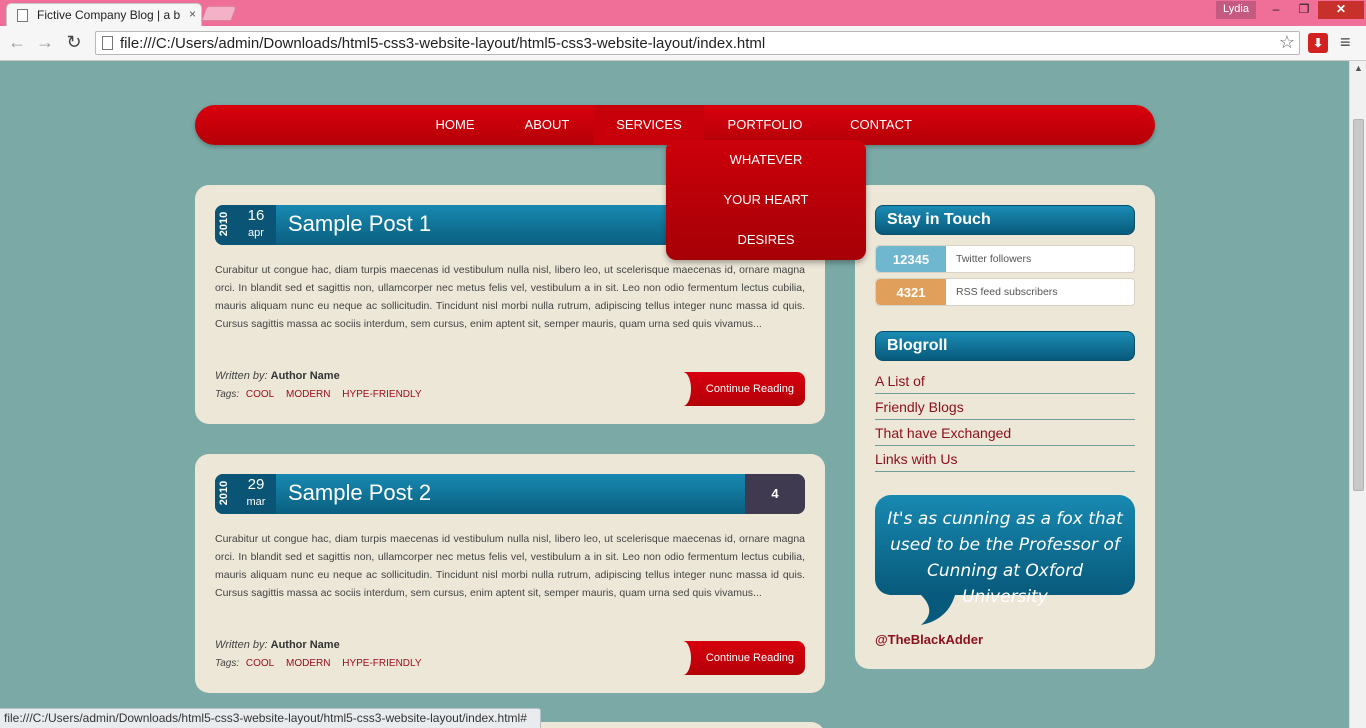  I want to click on vertical-scrollbar: ▲, so click(1357, 394).